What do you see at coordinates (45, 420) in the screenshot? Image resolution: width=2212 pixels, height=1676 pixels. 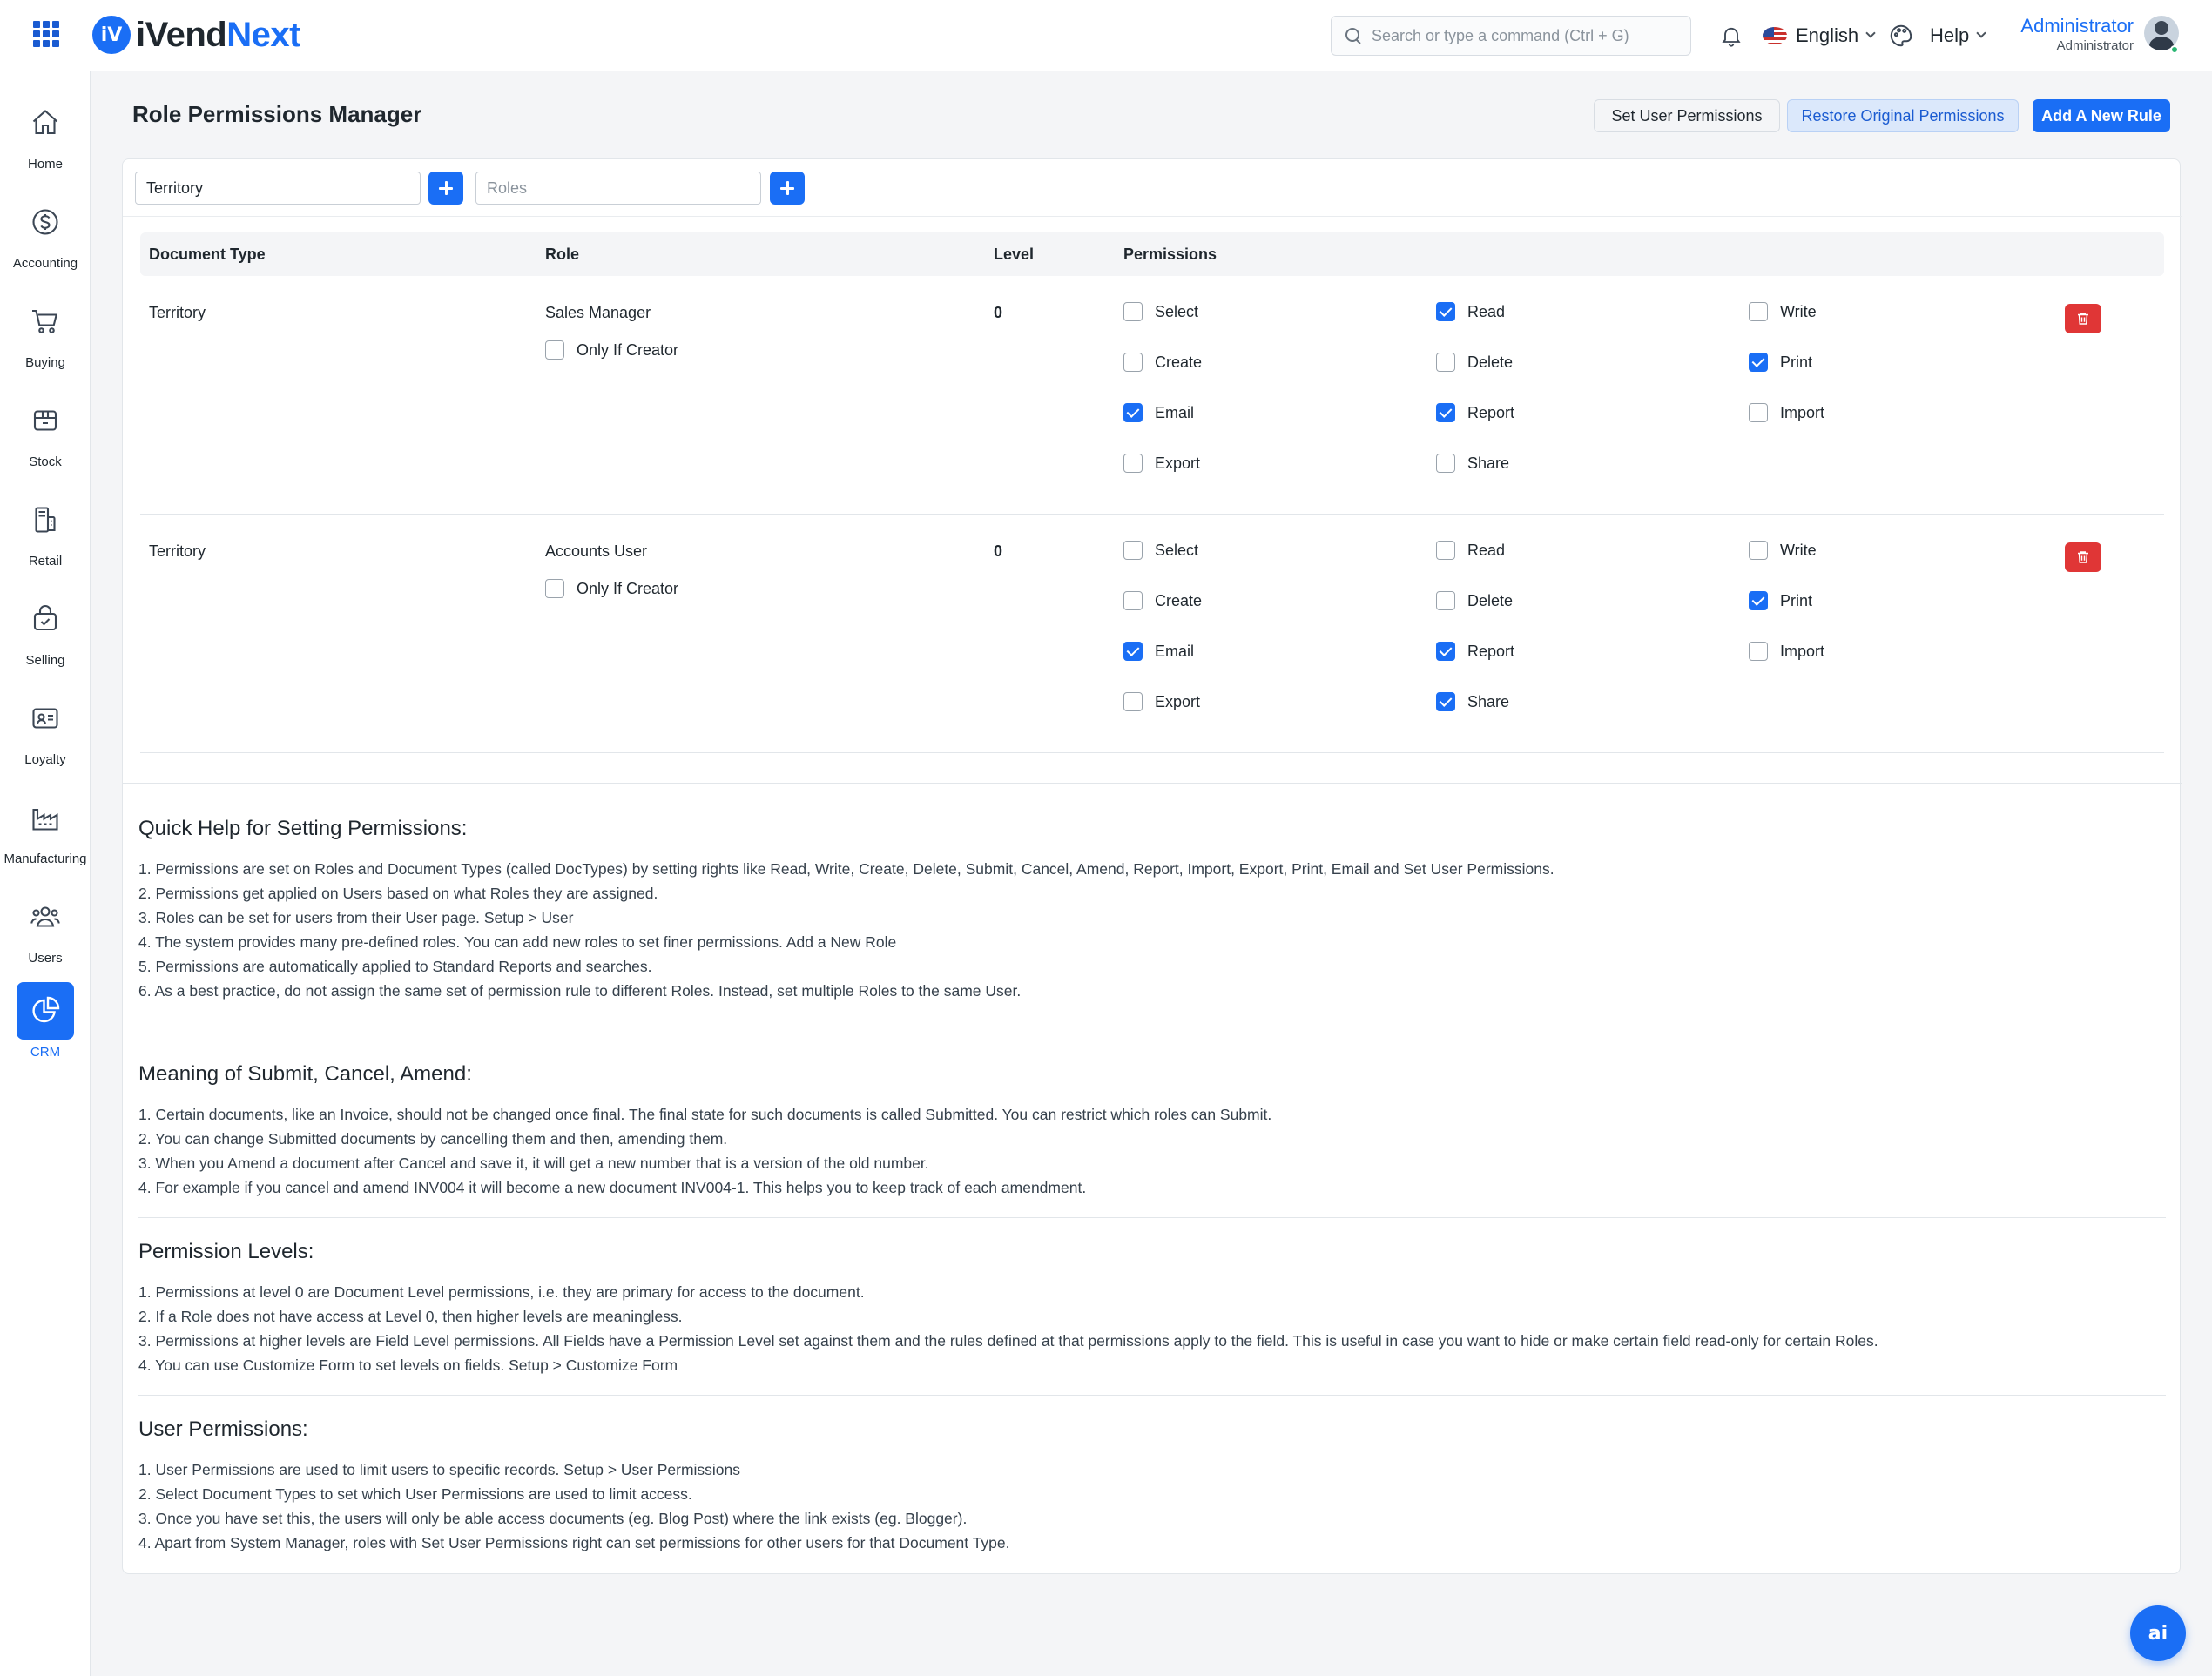 I see `box-icon` at bounding box center [45, 420].